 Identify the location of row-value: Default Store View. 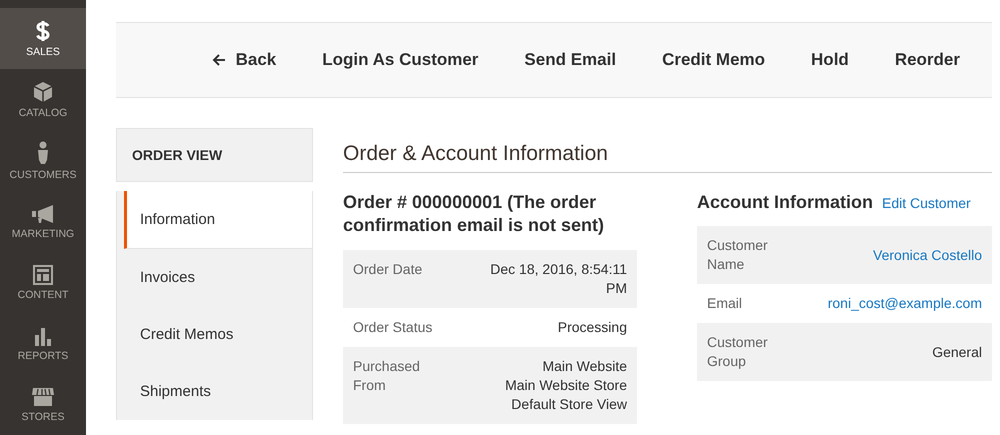
(569, 404).